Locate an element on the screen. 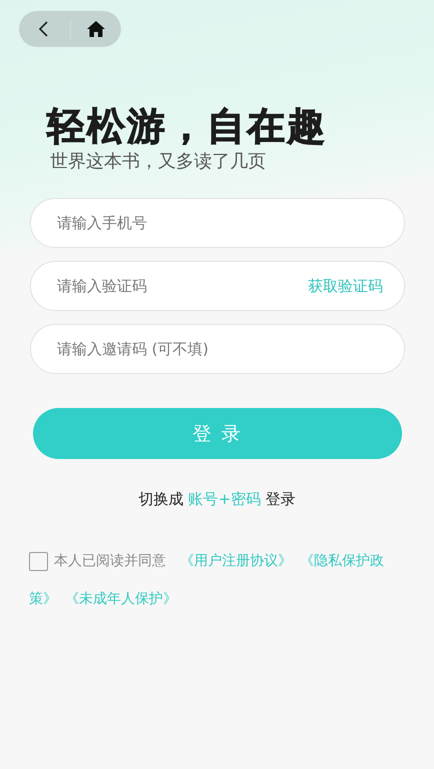 This screenshot has height=769, width=434. policy-link: 策》 is located at coordinates (43, 599).